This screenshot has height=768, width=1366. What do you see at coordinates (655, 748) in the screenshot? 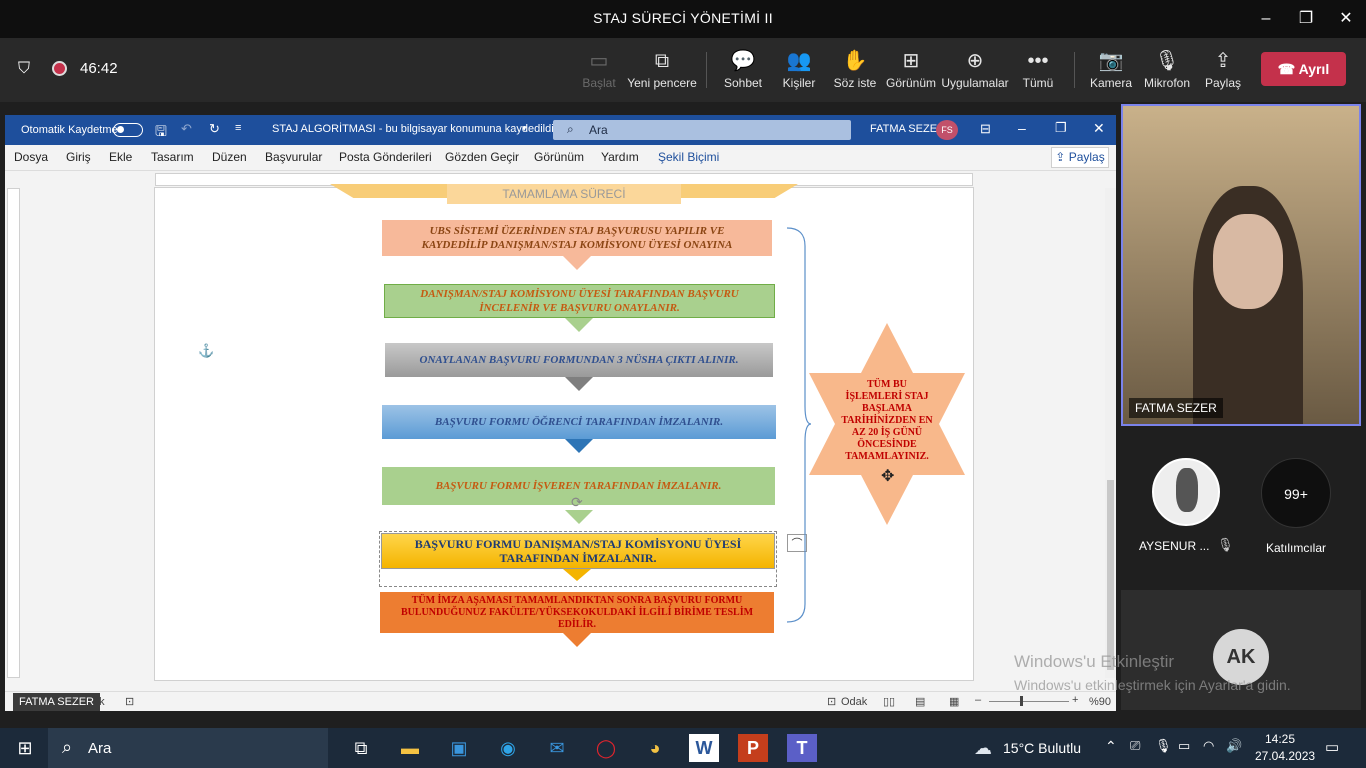
I see `chrome-icon: ◕` at bounding box center [655, 748].